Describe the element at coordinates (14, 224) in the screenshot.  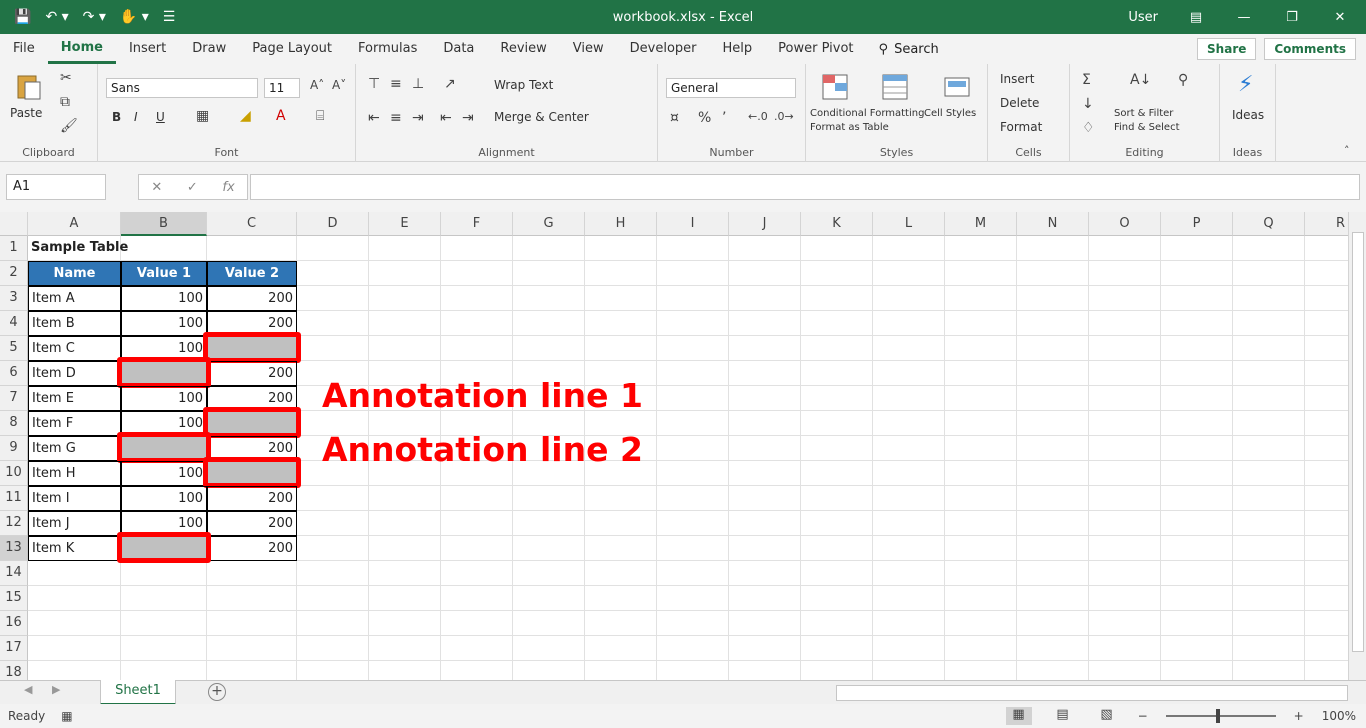
I see `select-all-corner` at that location.